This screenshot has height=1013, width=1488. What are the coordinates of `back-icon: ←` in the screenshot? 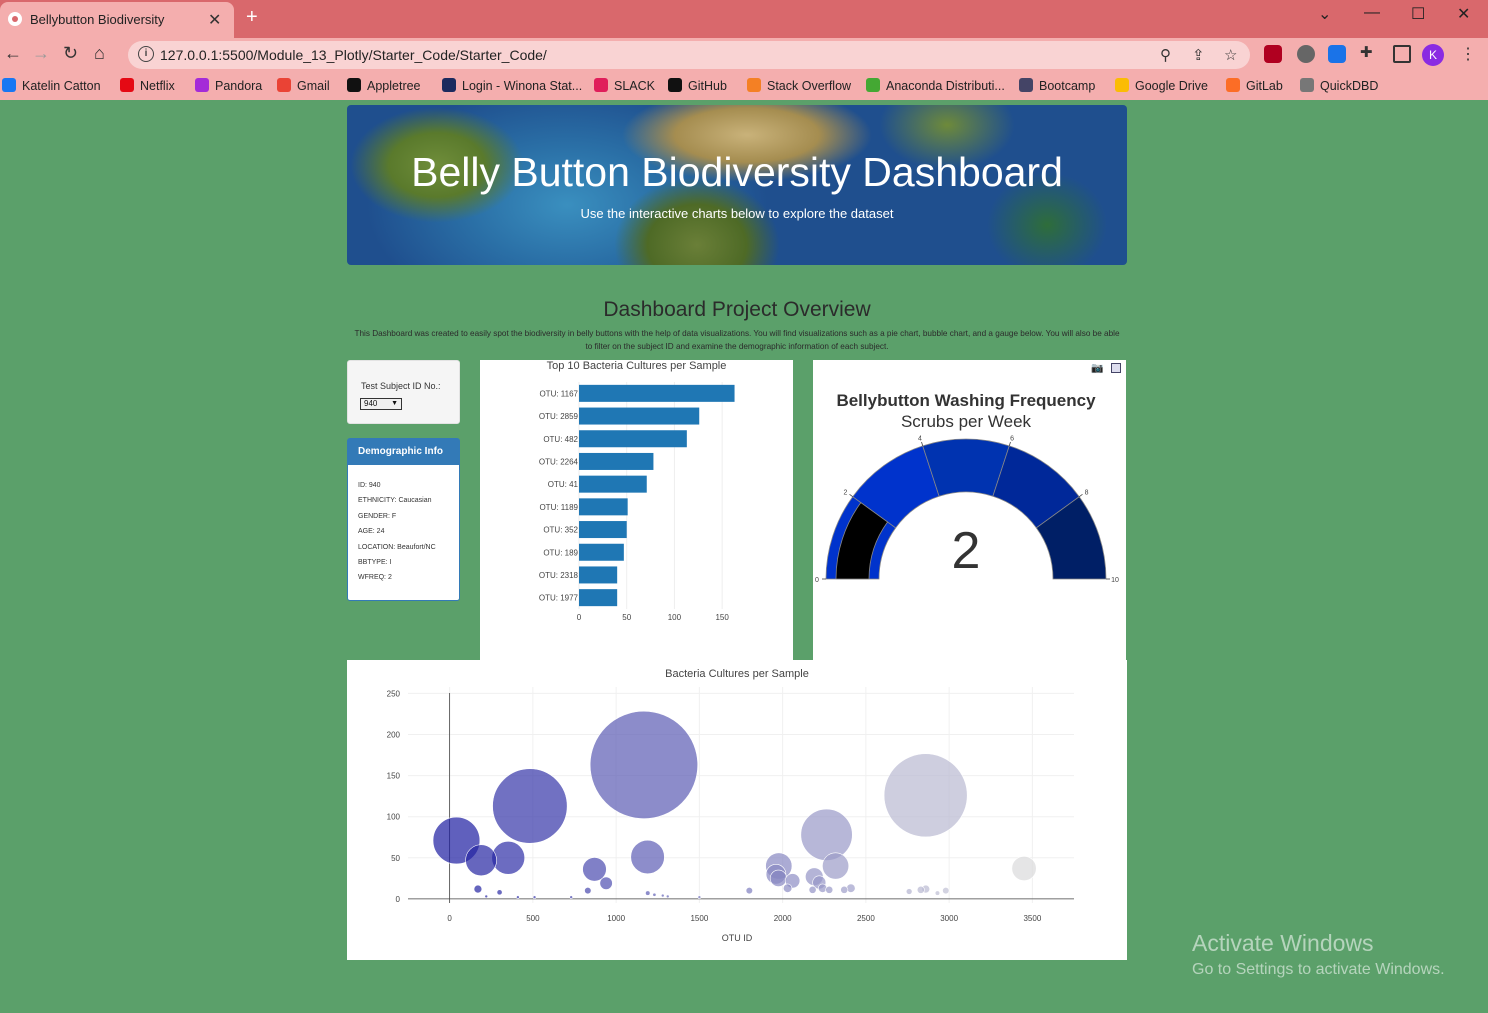 It's located at (13, 53).